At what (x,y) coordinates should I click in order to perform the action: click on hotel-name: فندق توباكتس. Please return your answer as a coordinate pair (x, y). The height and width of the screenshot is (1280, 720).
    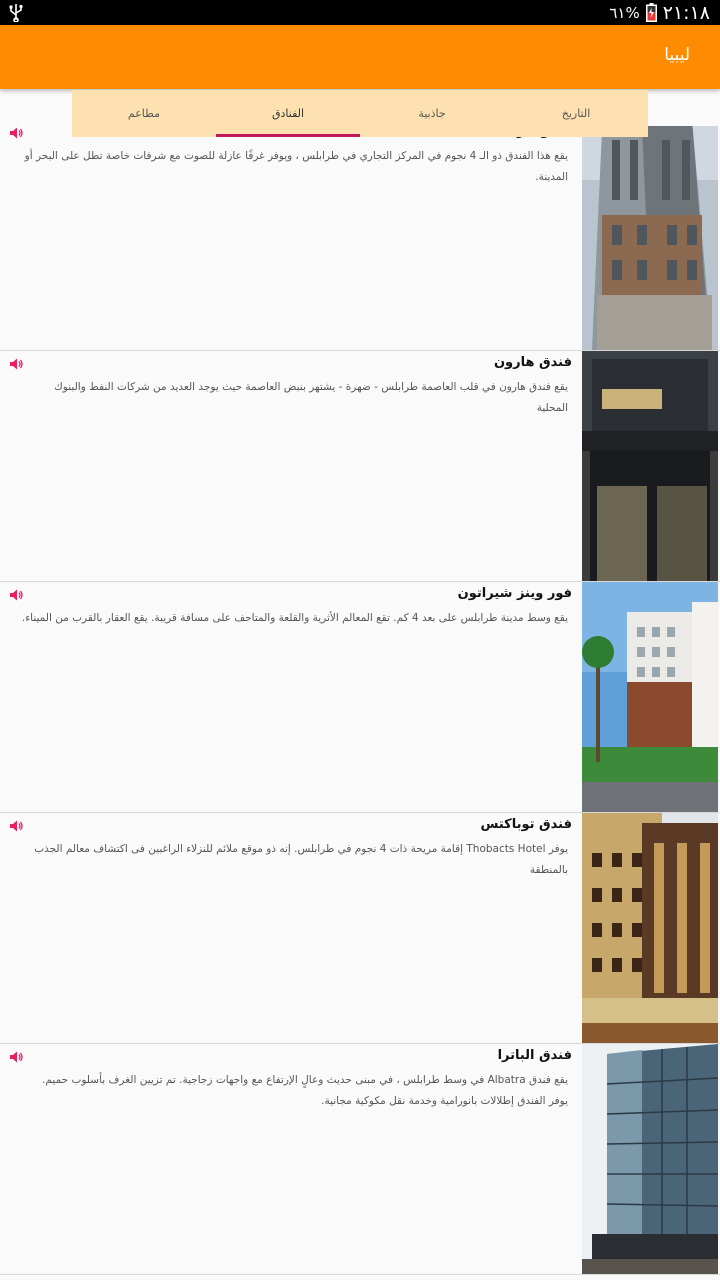
    Looking at the image, I should click on (526, 824).